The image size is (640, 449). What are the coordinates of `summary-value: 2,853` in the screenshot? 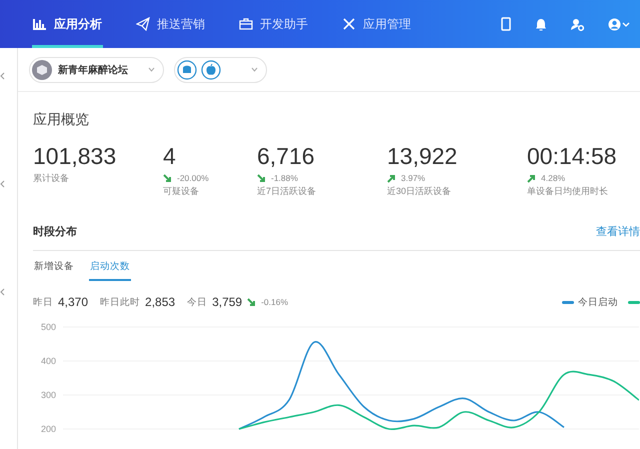 It's located at (160, 302).